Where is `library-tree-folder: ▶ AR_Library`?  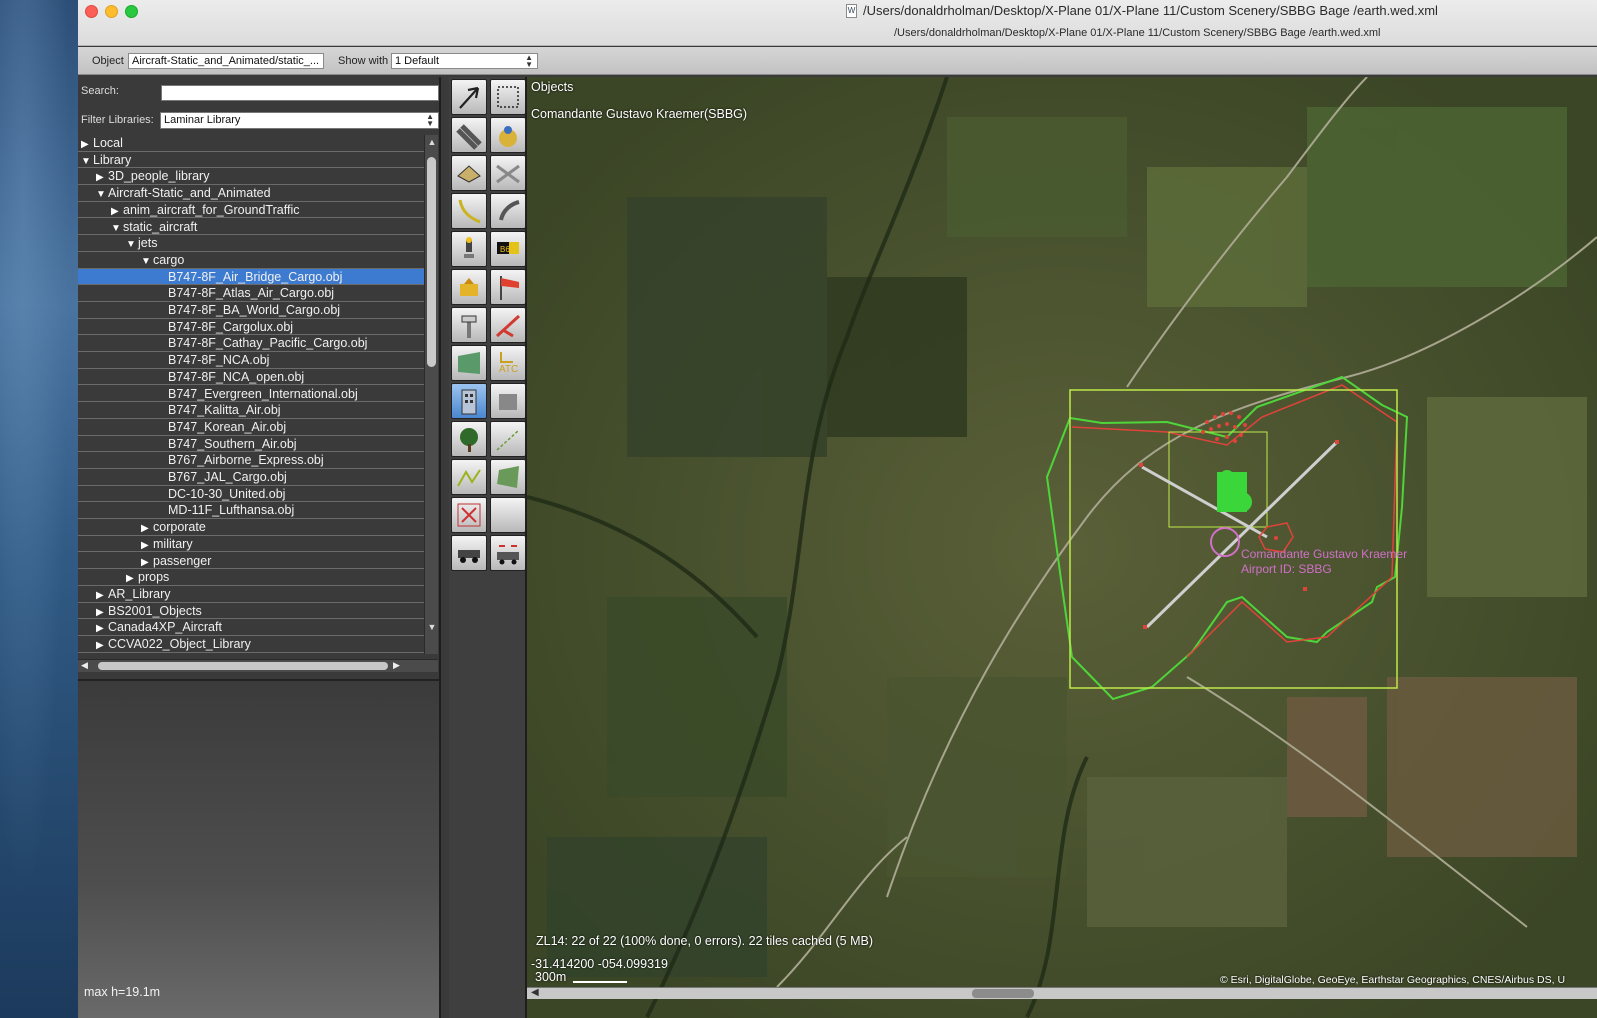 library-tree-folder: ▶ AR_Library is located at coordinates (251, 594).